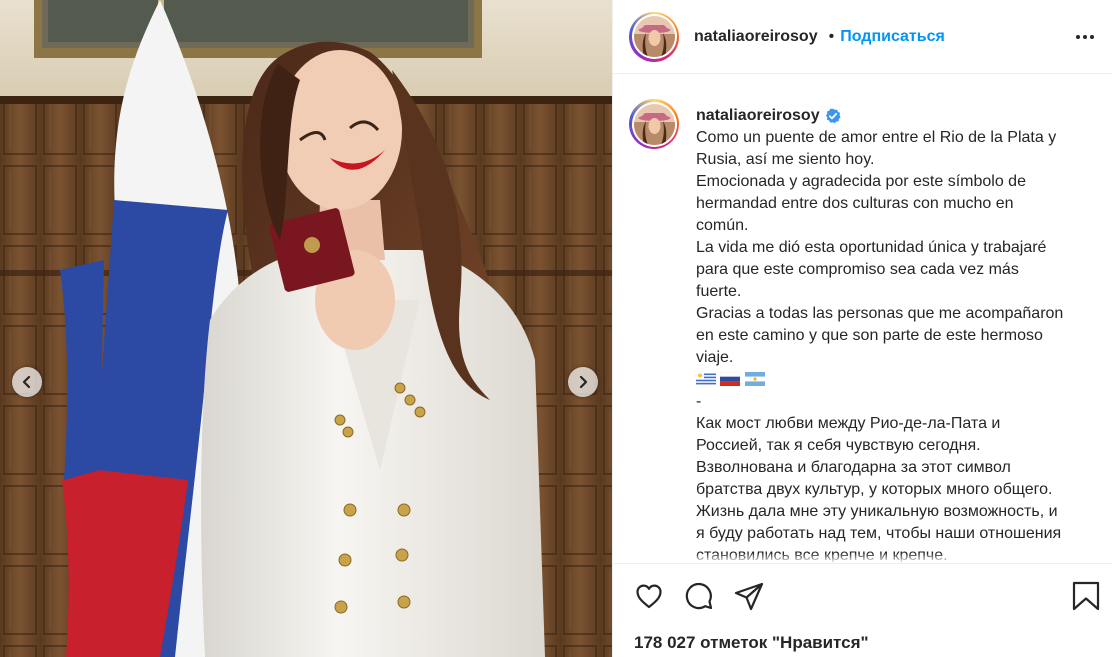  What do you see at coordinates (699, 596) in the screenshot?
I see `comment-icon` at bounding box center [699, 596].